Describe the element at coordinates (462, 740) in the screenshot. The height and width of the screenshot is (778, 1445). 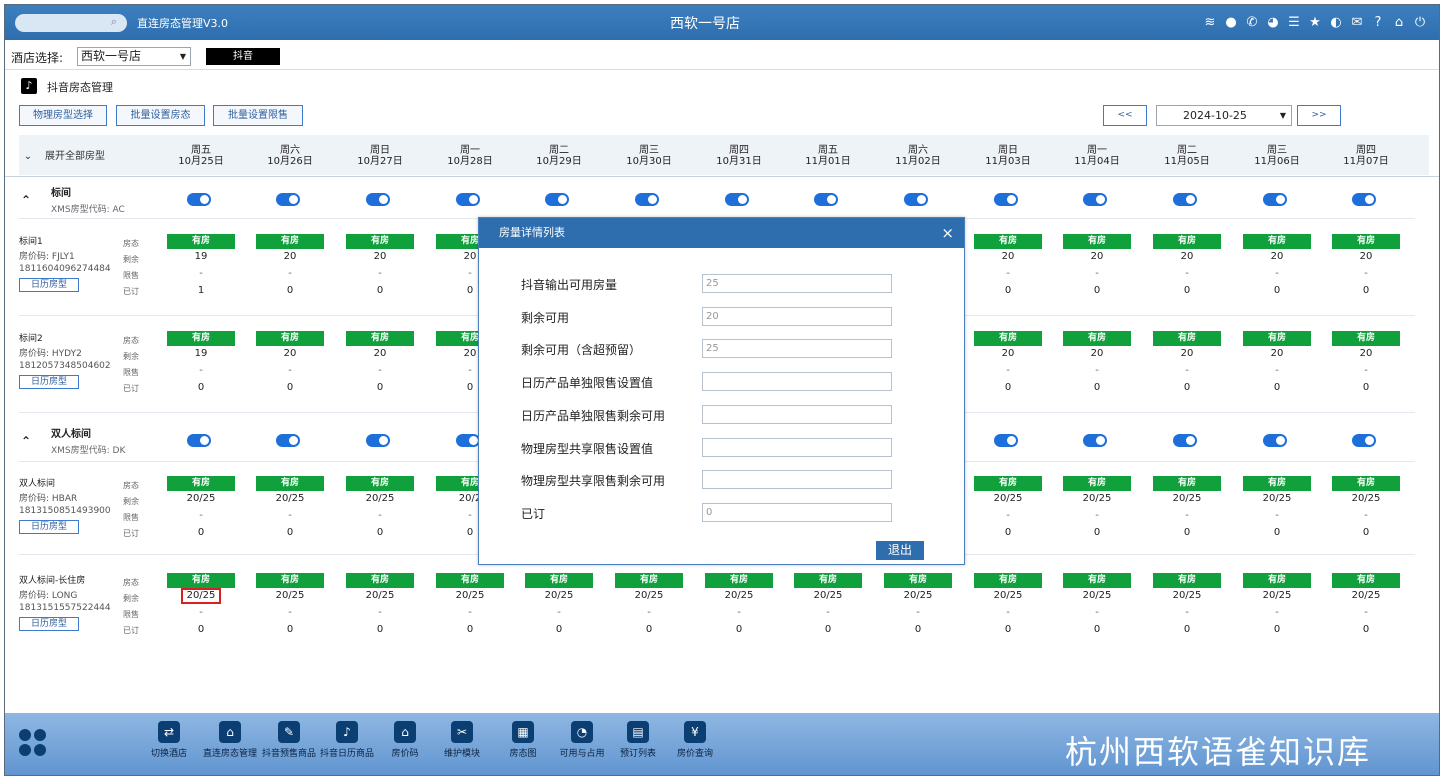
I see `footer-item: ✂ 维护模块` at that location.